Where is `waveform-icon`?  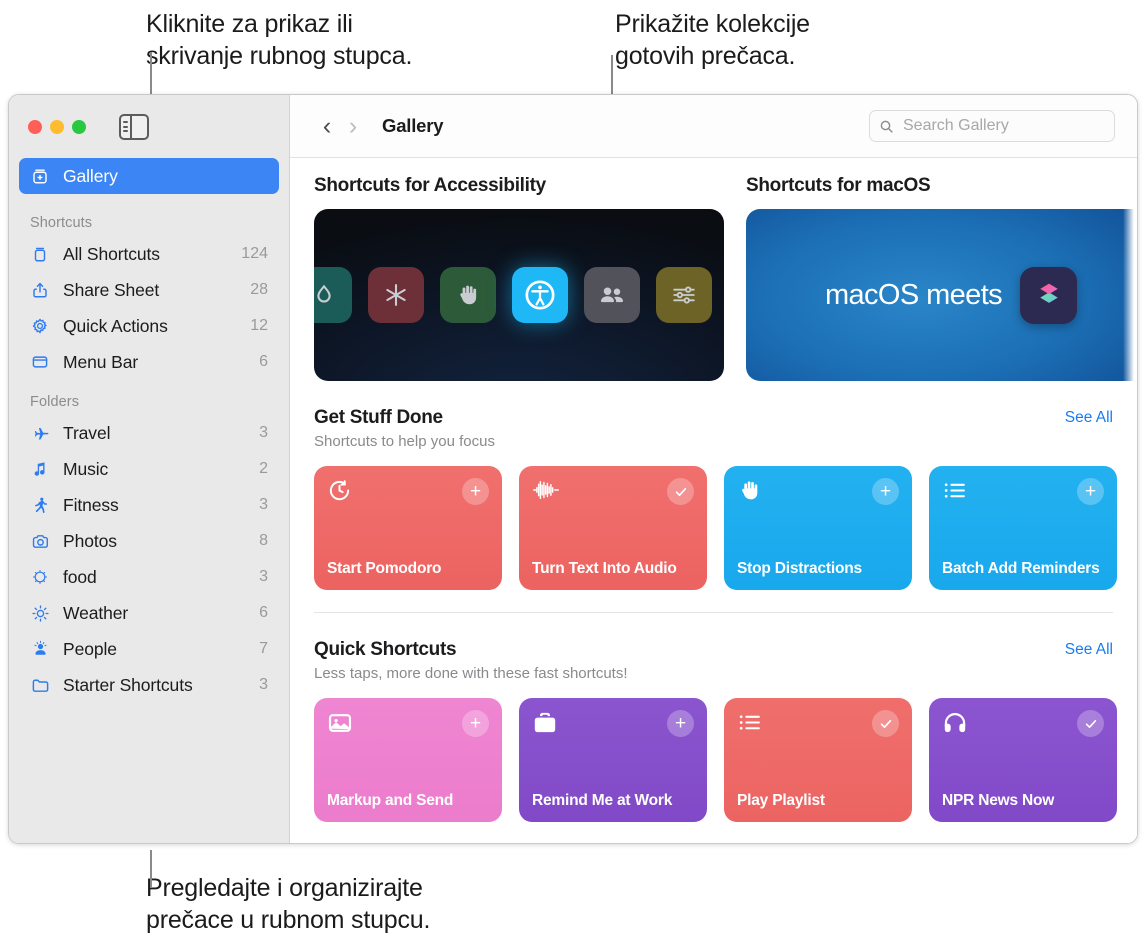 waveform-icon is located at coordinates (546, 490).